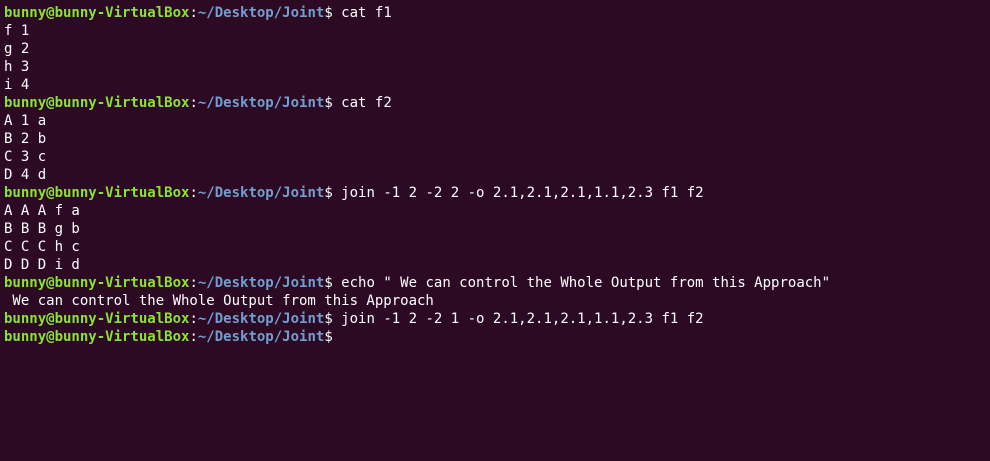 The height and width of the screenshot is (461, 990). Describe the element at coordinates (17, 85) in the screenshot. I see `output-line: i 4` at that location.